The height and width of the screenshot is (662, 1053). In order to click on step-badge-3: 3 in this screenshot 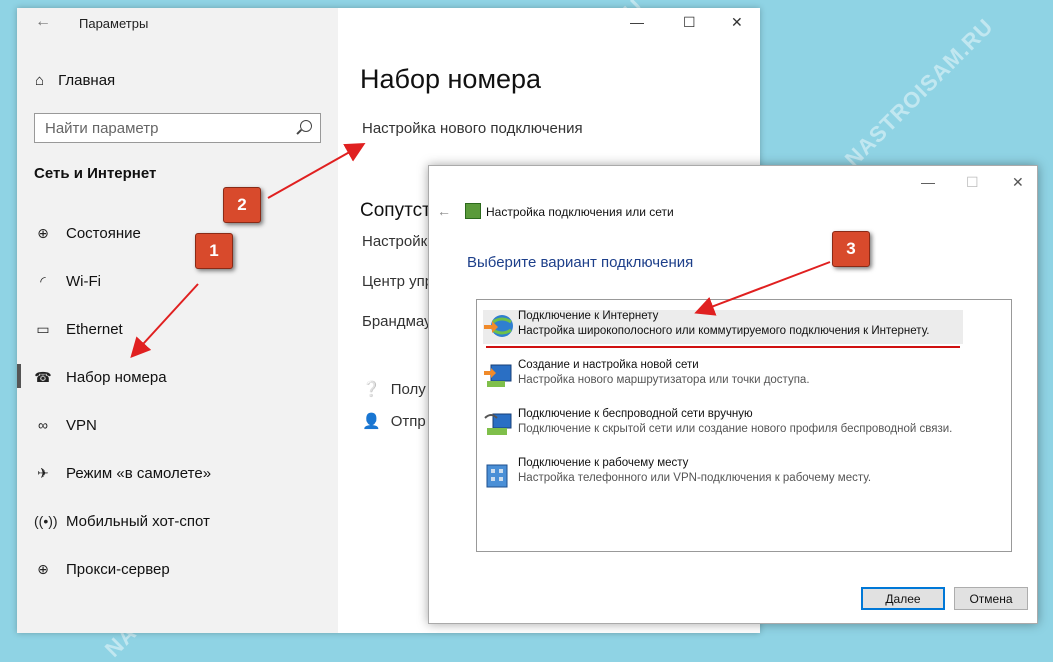, I will do `click(851, 249)`.